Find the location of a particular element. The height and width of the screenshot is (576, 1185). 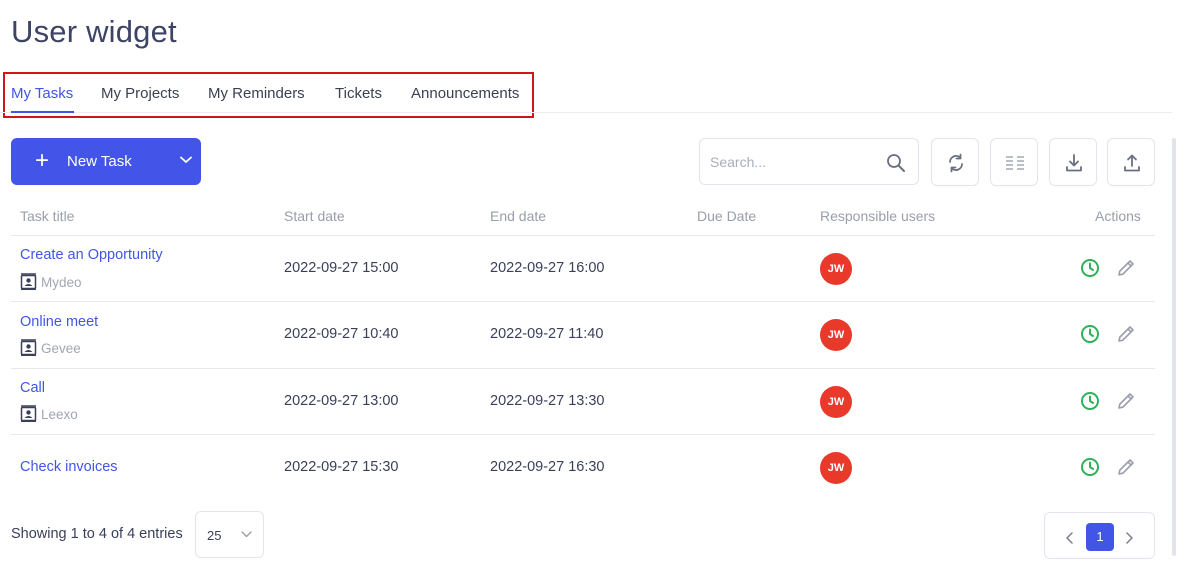

upload-button is located at coordinates (1131, 162).